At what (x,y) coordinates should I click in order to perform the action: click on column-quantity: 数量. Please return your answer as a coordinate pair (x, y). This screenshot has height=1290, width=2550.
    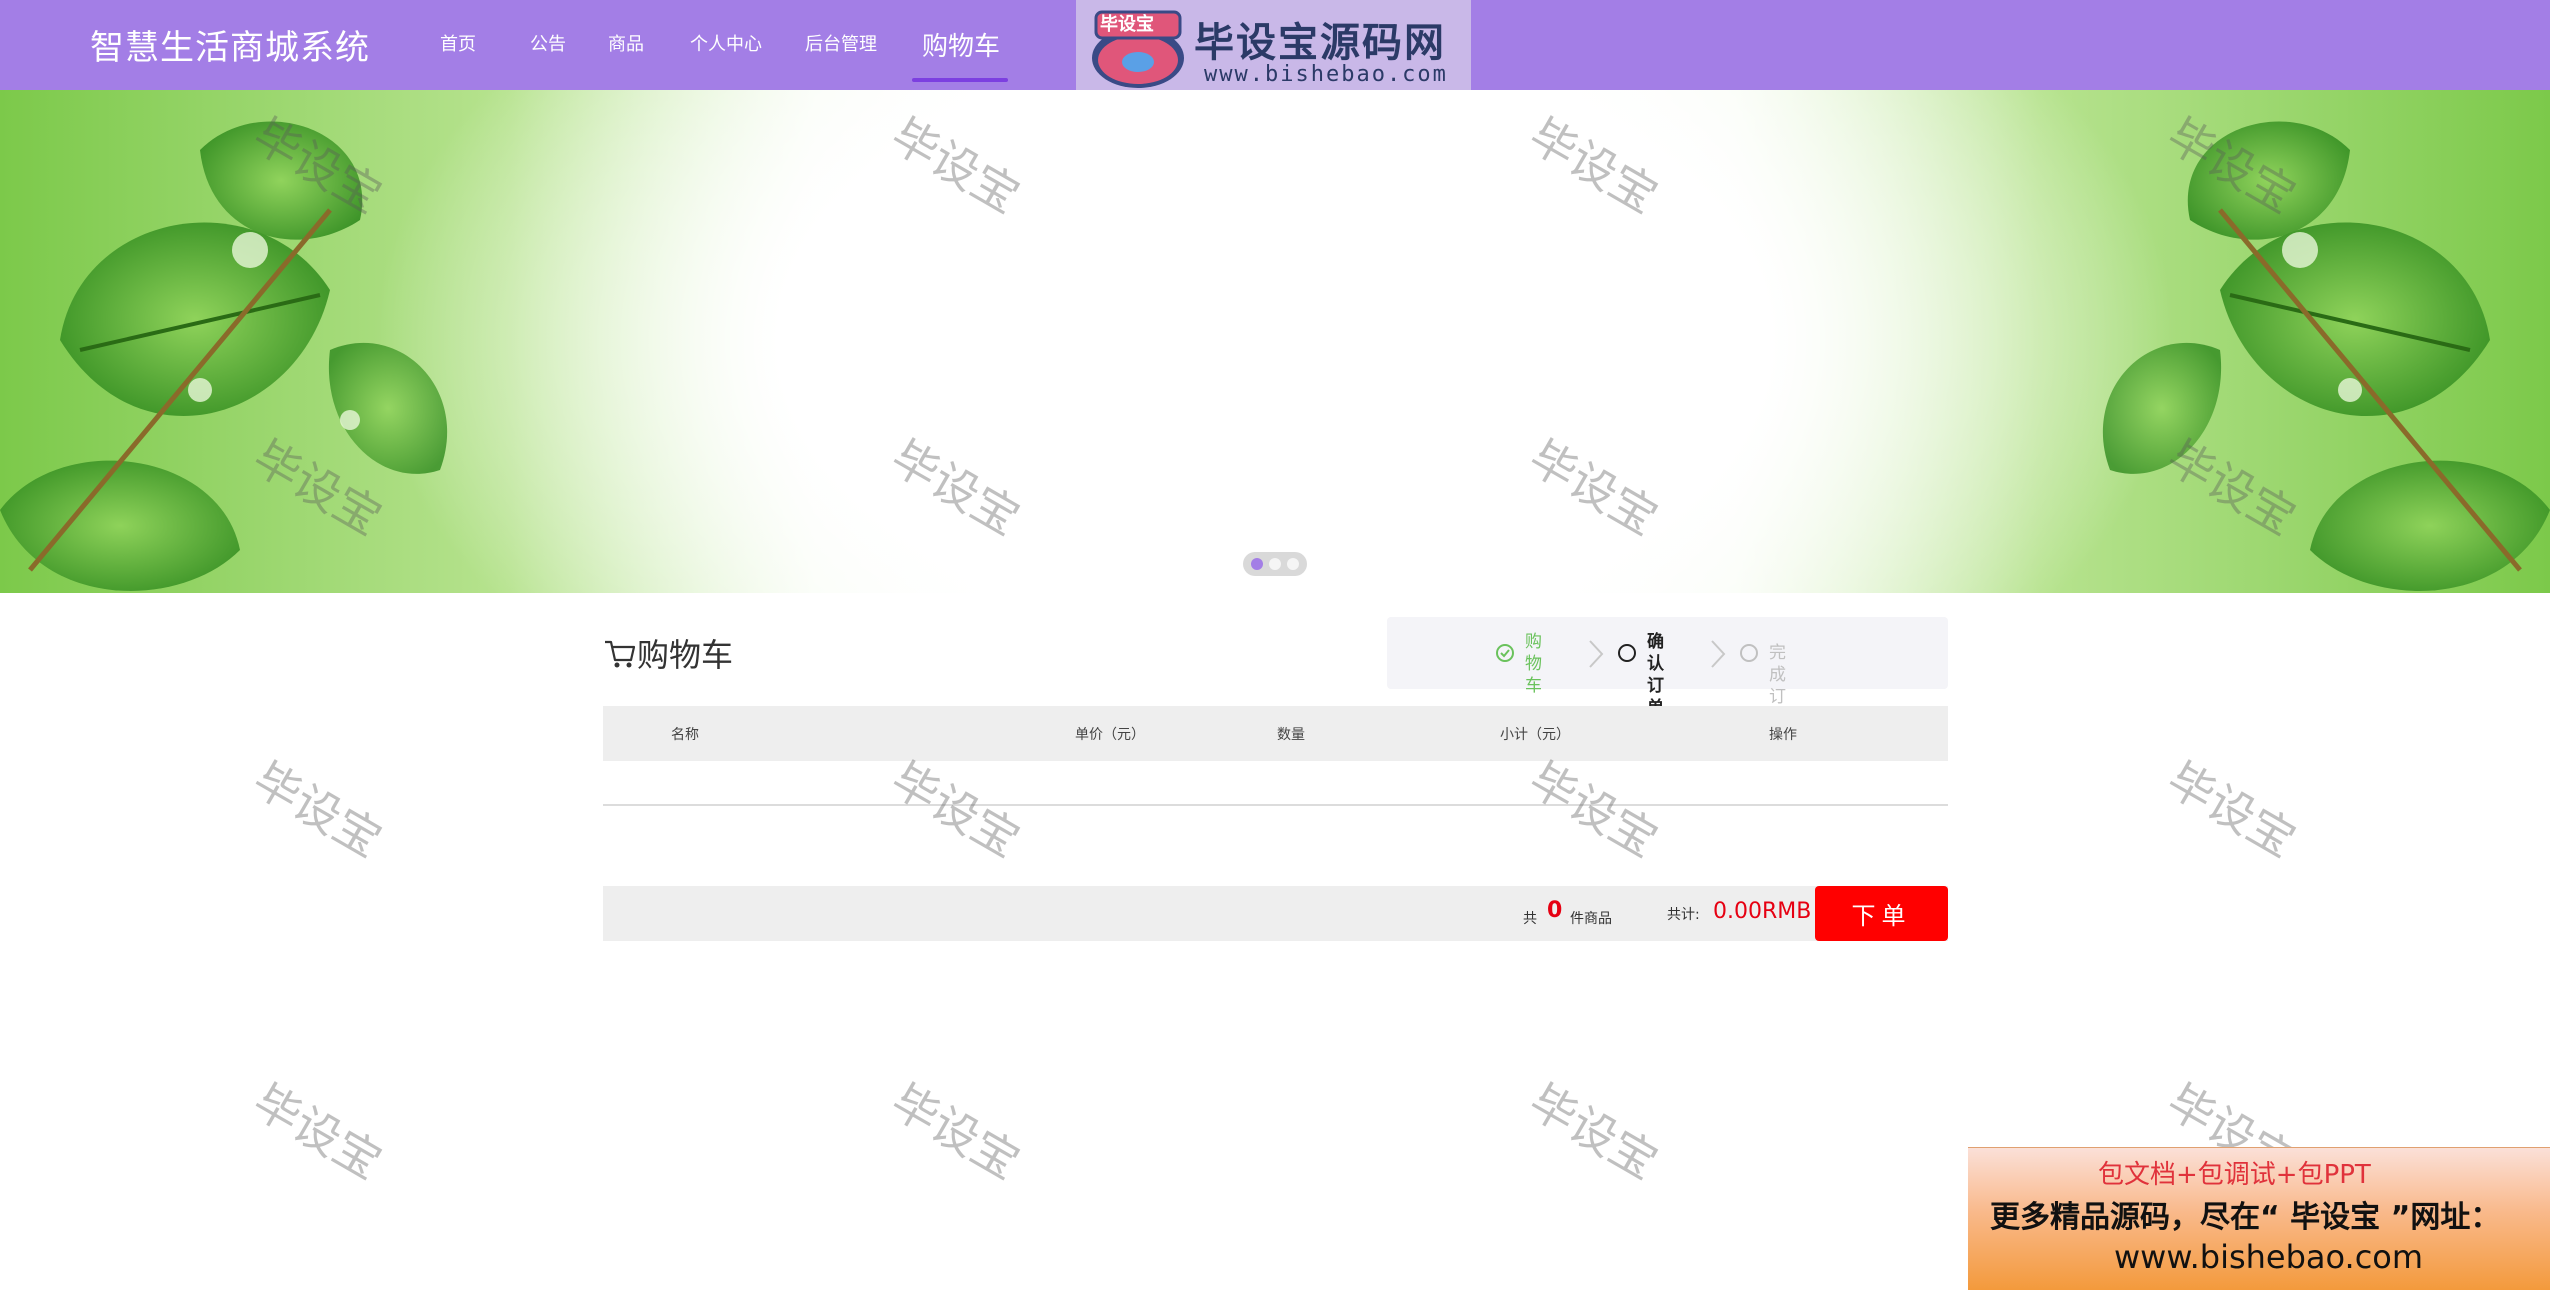
    Looking at the image, I should click on (1291, 735).